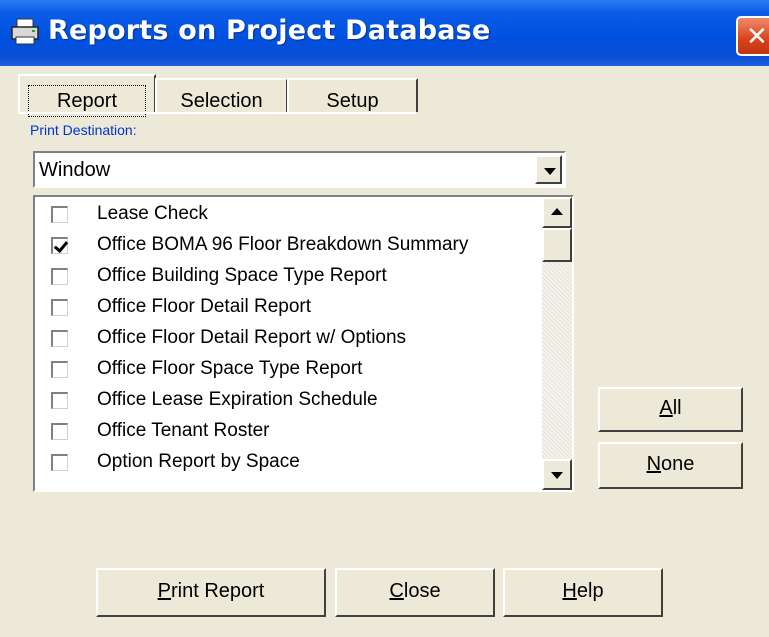 This screenshot has height=637, width=769. I want to click on close-window-button: ✕, so click(752, 36).